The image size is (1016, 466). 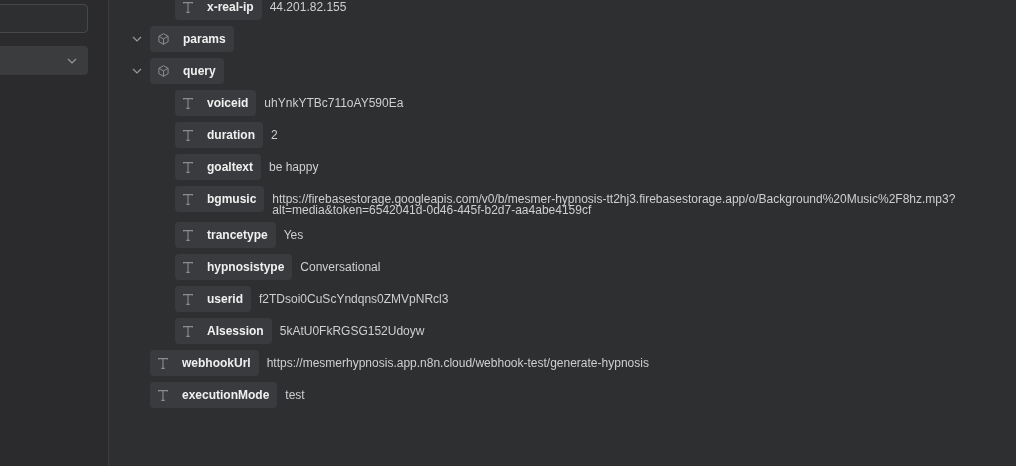 What do you see at coordinates (192, 39) in the screenshot?
I see `field-key: params` at bounding box center [192, 39].